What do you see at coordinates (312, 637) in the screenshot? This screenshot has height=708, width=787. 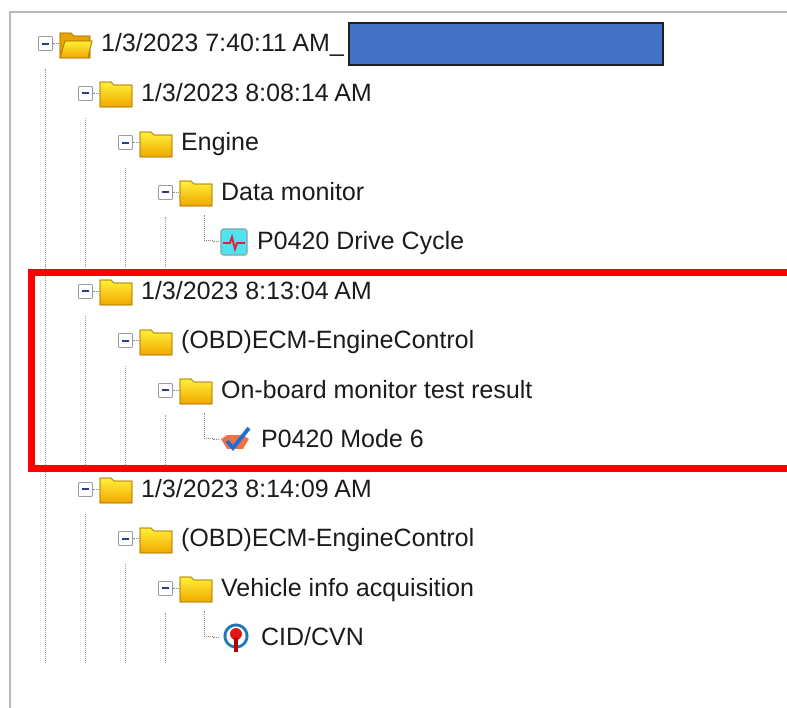 I see `tree-item-label: CID/CVN` at bounding box center [312, 637].